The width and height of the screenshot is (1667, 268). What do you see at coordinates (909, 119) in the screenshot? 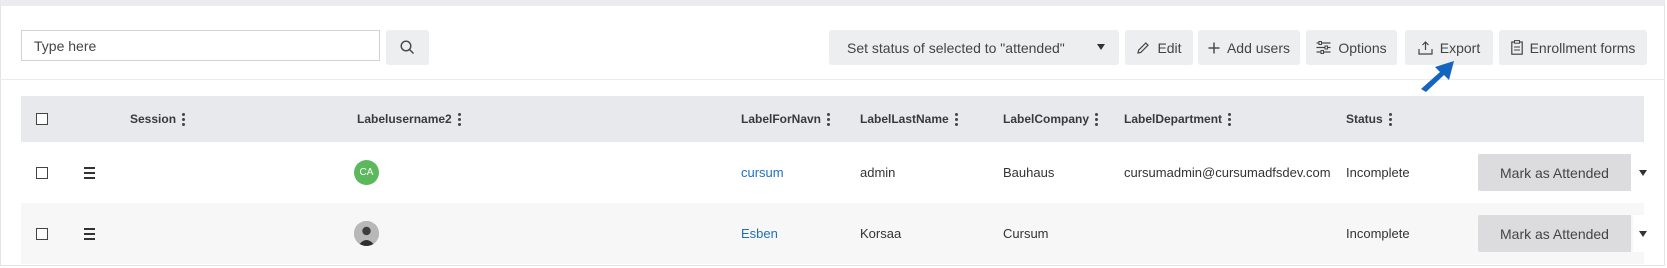
I see `column-header-last-name: LabelLastName` at bounding box center [909, 119].